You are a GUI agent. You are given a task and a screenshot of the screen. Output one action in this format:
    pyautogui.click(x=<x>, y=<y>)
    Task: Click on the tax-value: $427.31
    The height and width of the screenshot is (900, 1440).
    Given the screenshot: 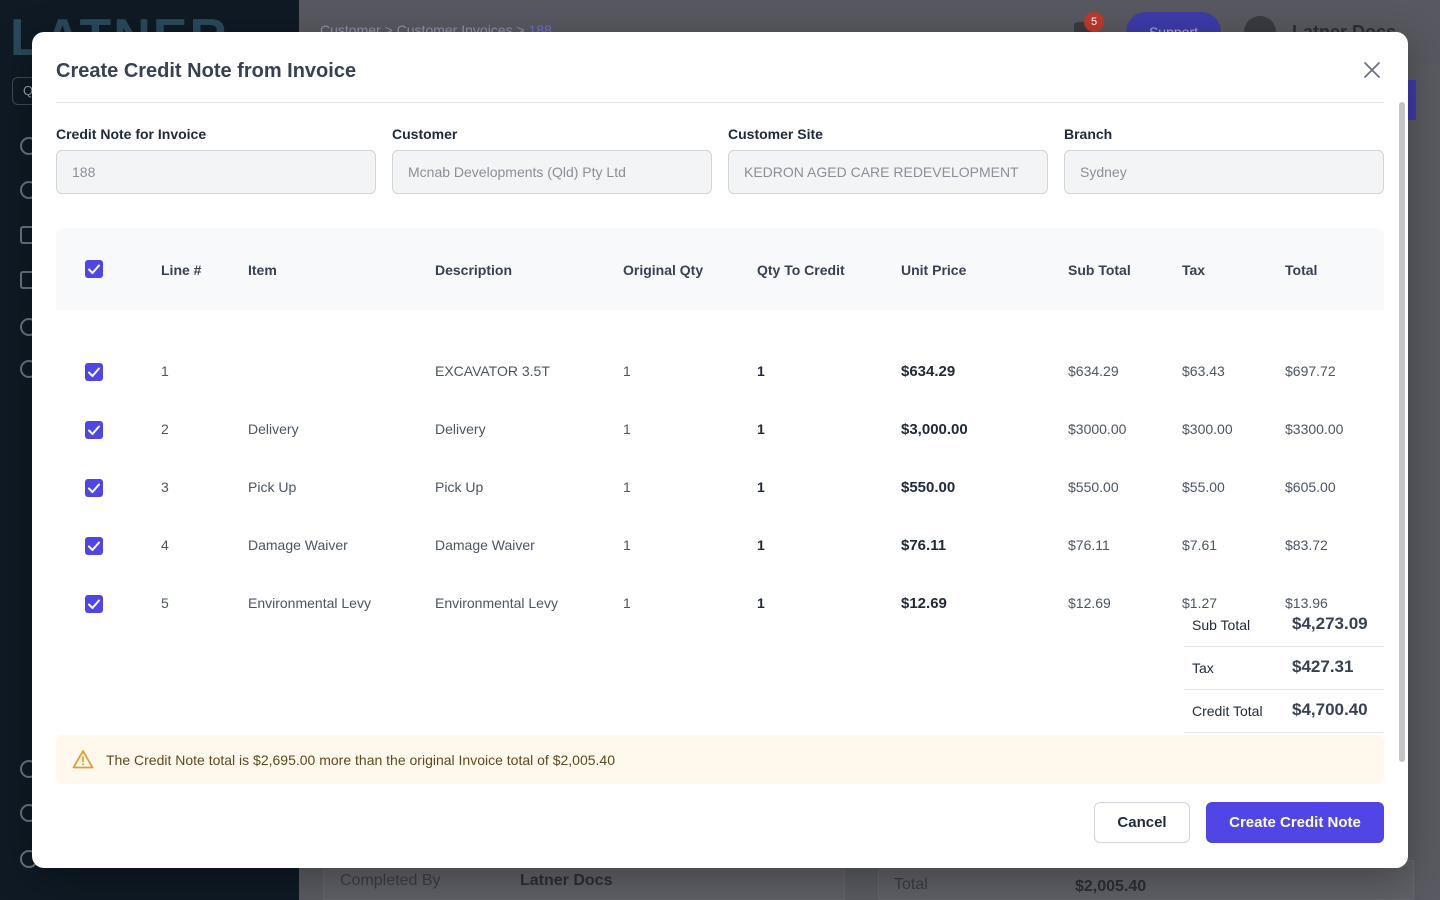 What is the action you would take?
    pyautogui.click(x=1323, y=666)
    